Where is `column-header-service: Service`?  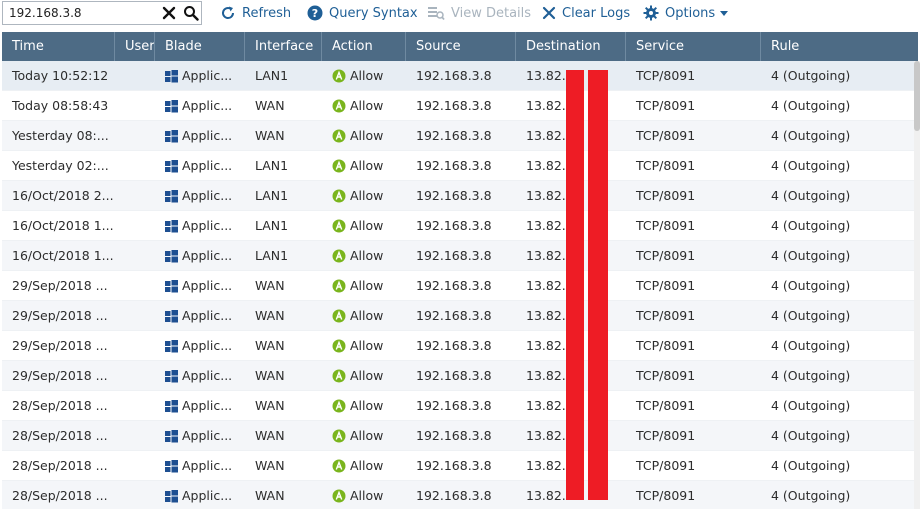 column-header-service: Service is located at coordinates (693, 46).